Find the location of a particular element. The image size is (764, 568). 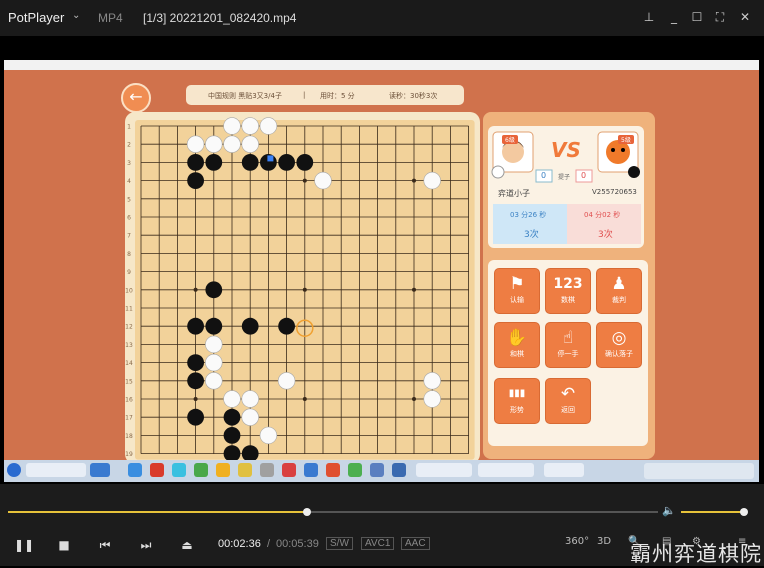

byoyomi-text: 读秒：30秒3次 is located at coordinates (413, 96).